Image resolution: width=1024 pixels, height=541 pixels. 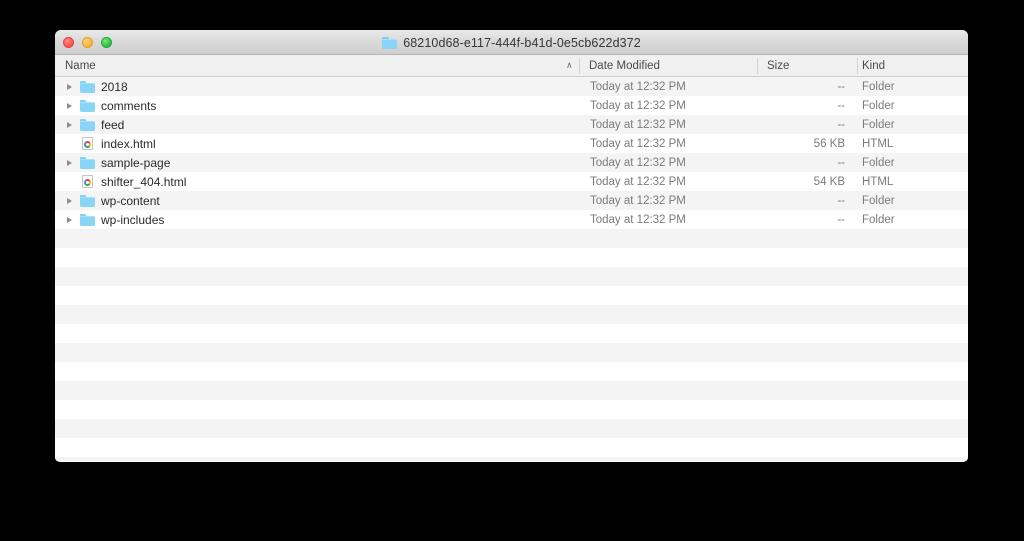 What do you see at coordinates (511, 200) in the screenshot?
I see `table-row: wp-content Today at 12:32 PM -- Folder` at bounding box center [511, 200].